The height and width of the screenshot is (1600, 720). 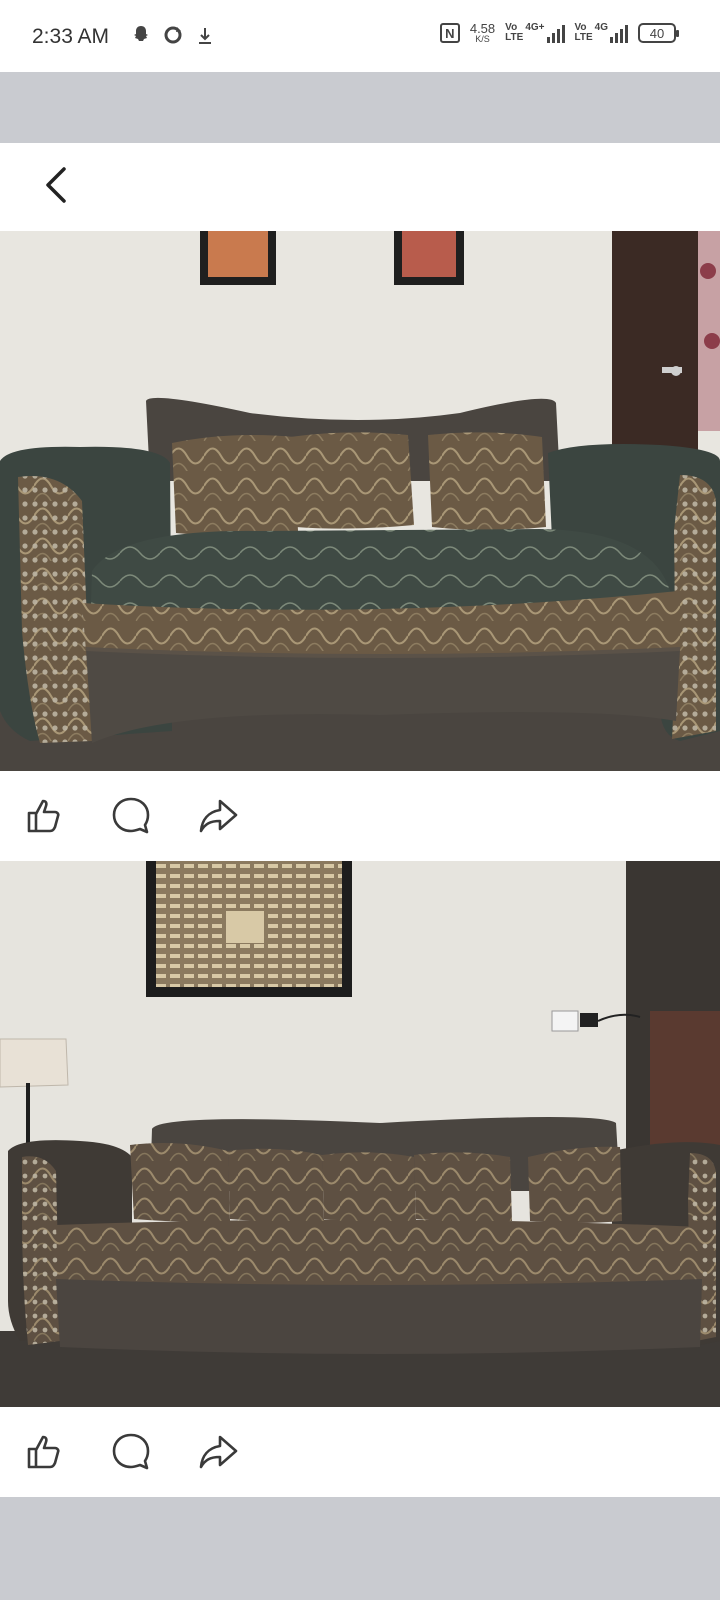 What do you see at coordinates (482, 39) in the screenshot?
I see `net-speed-unit: K/S` at bounding box center [482, 39].